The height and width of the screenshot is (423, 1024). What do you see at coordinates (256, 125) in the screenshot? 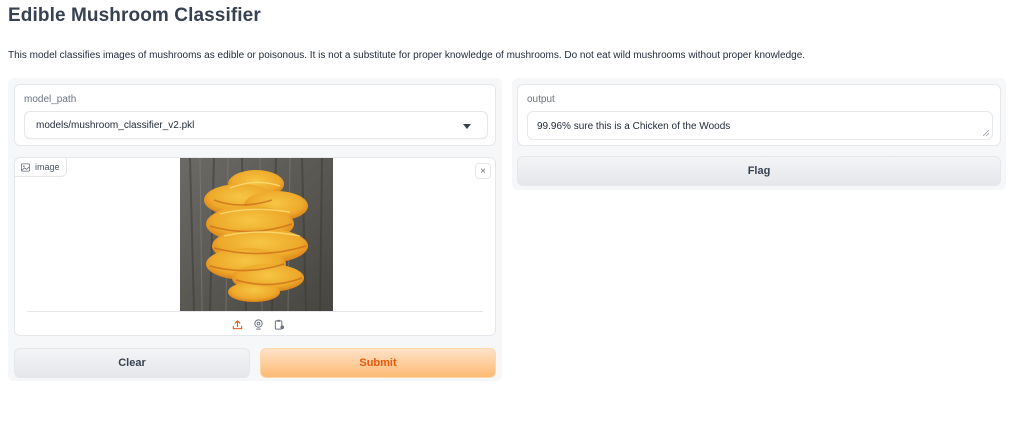
I see `model-path-dropdown: models/mushroom_classifier_v2.pkl` at bounding box center [256, 125].